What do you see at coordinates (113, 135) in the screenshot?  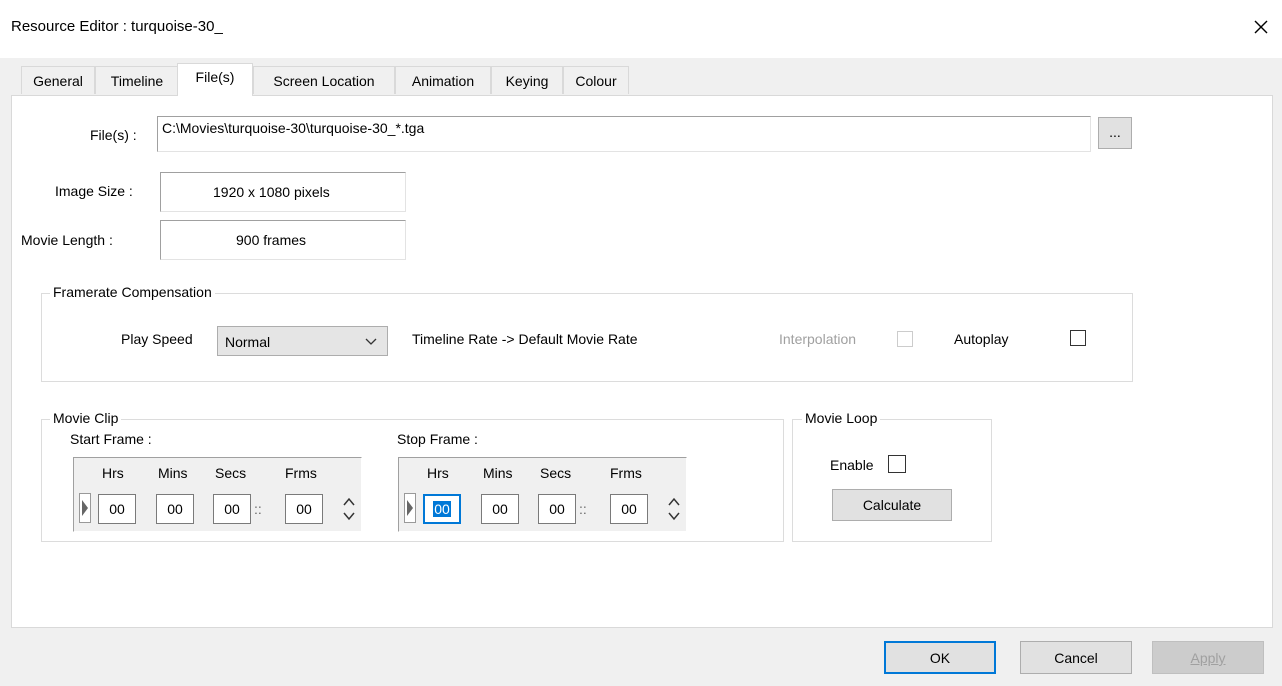 I see `files-label: File(s) :` at bounding box center [113, 135].